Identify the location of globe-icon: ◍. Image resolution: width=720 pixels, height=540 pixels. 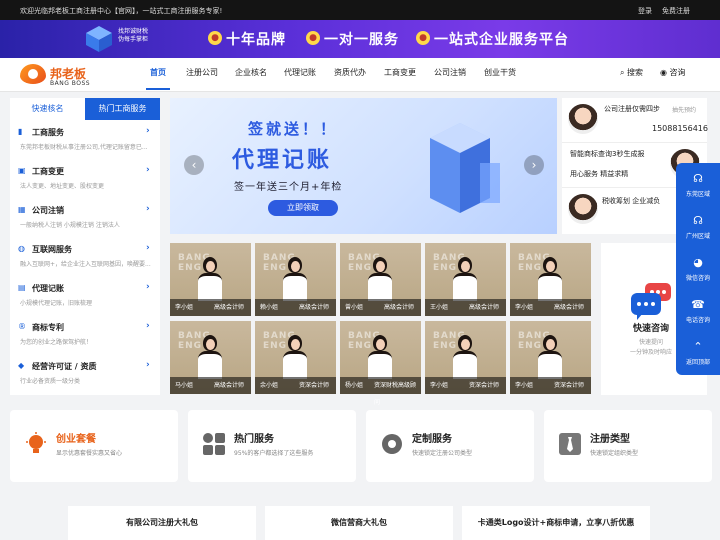
(21, 248).